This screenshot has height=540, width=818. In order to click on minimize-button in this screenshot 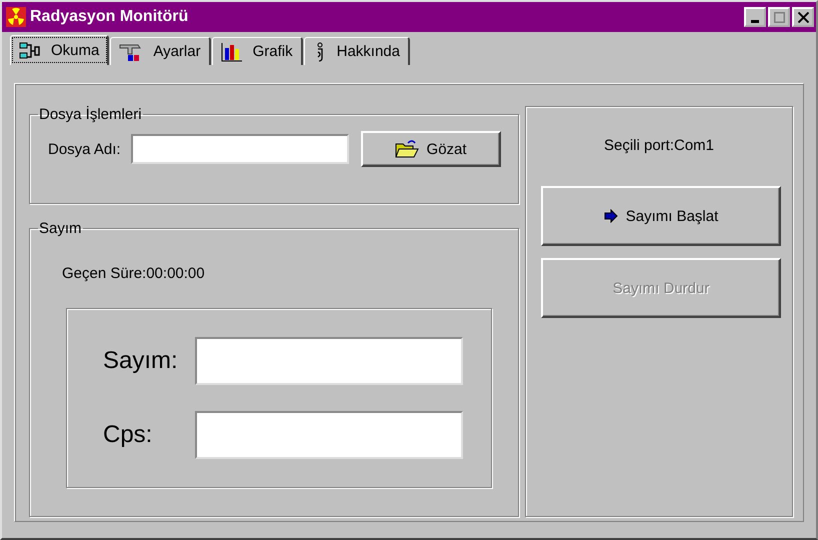, I will do `click(755, 17)`.